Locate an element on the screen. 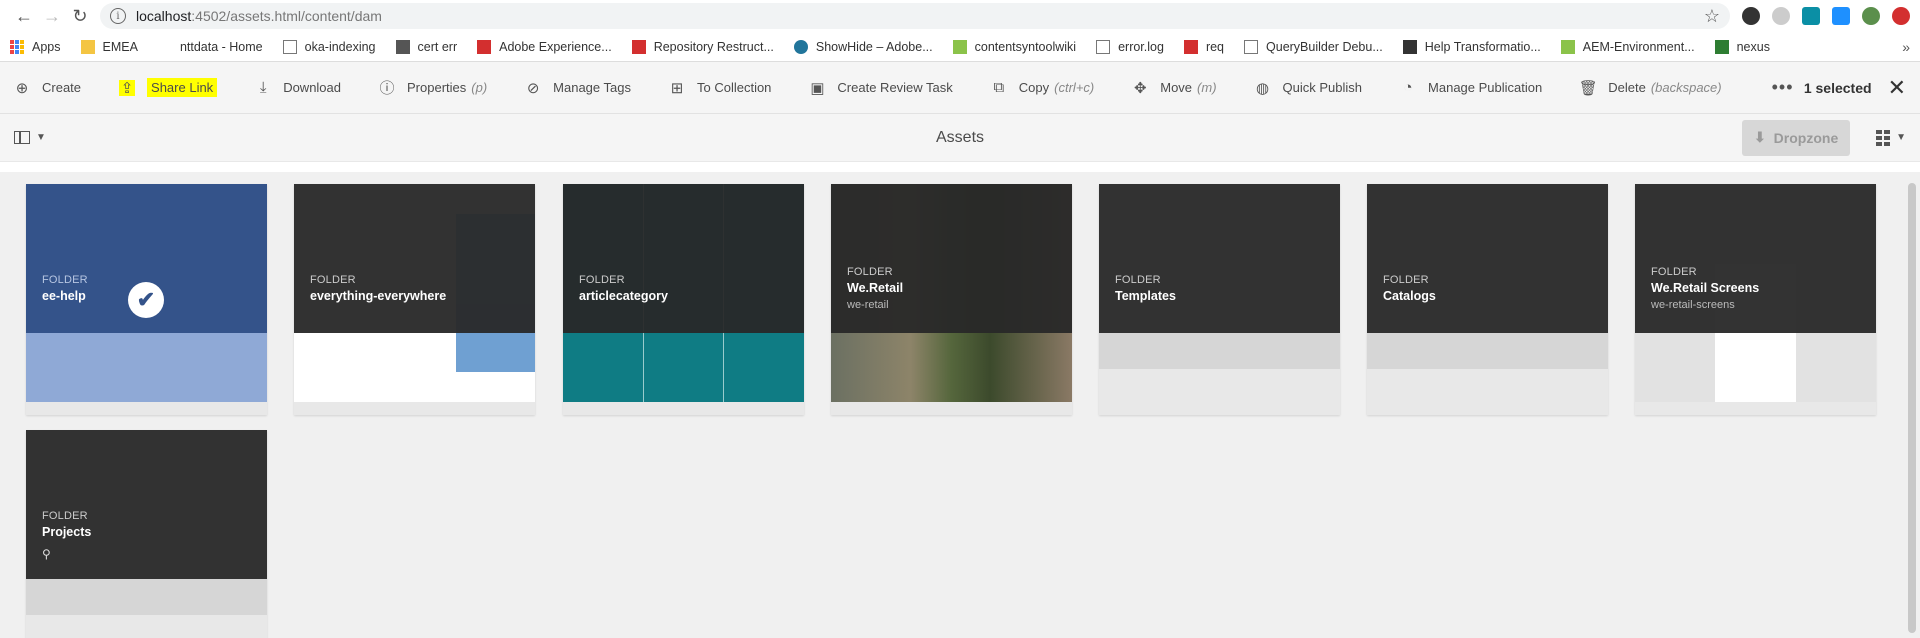 The image size is (1920, 638). more-actions-button: ••• is located at coordinates (1783, 87).